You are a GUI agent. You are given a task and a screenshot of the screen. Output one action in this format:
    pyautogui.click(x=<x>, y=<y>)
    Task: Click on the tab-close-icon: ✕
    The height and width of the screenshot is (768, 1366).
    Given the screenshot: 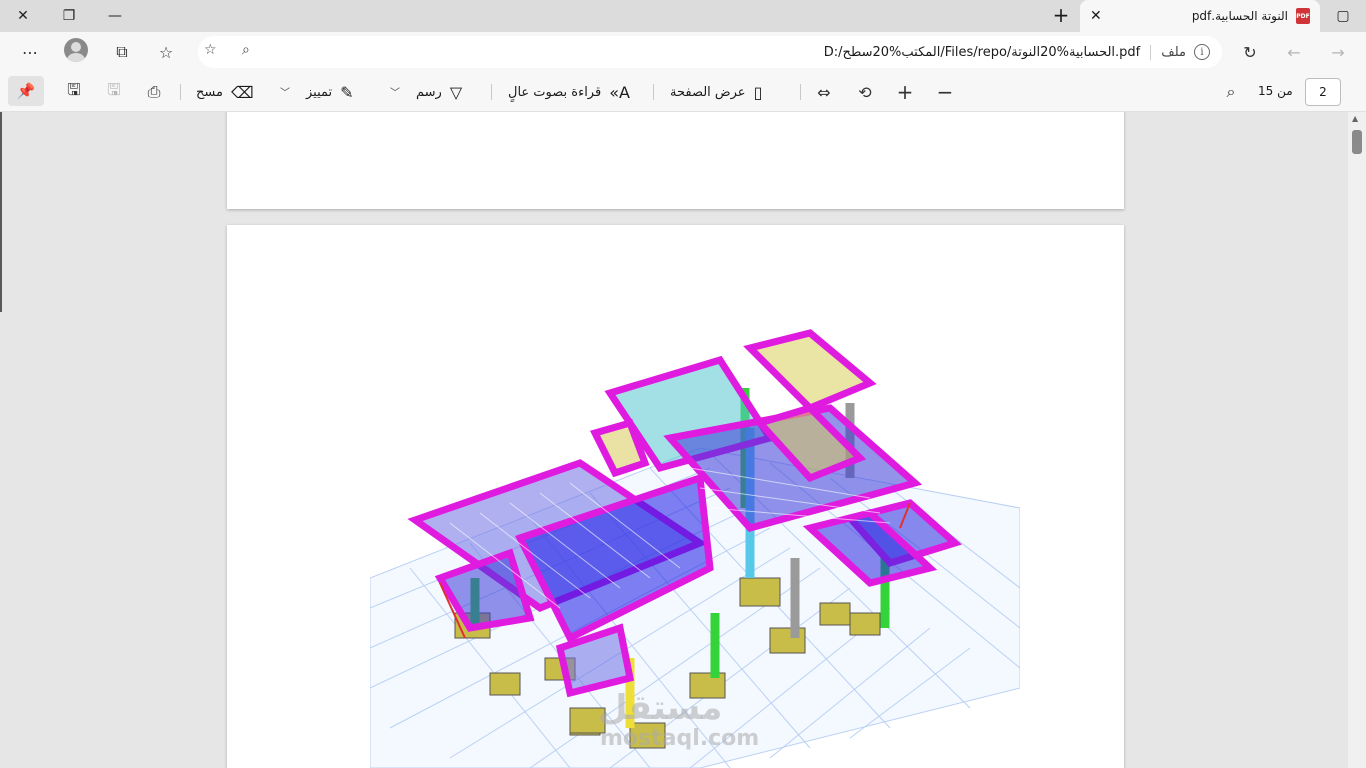 What is the action you would take?
    pyautogui.click(x=1096, y=16)
    